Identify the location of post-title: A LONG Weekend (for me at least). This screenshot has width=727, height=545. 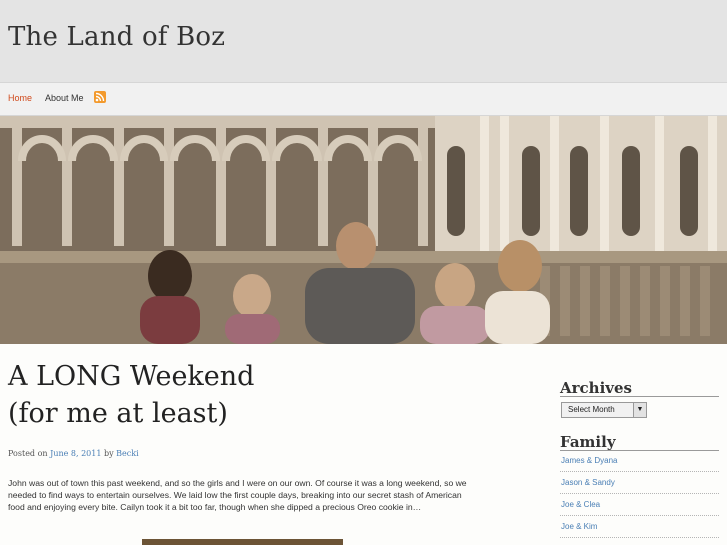
(168, 395).